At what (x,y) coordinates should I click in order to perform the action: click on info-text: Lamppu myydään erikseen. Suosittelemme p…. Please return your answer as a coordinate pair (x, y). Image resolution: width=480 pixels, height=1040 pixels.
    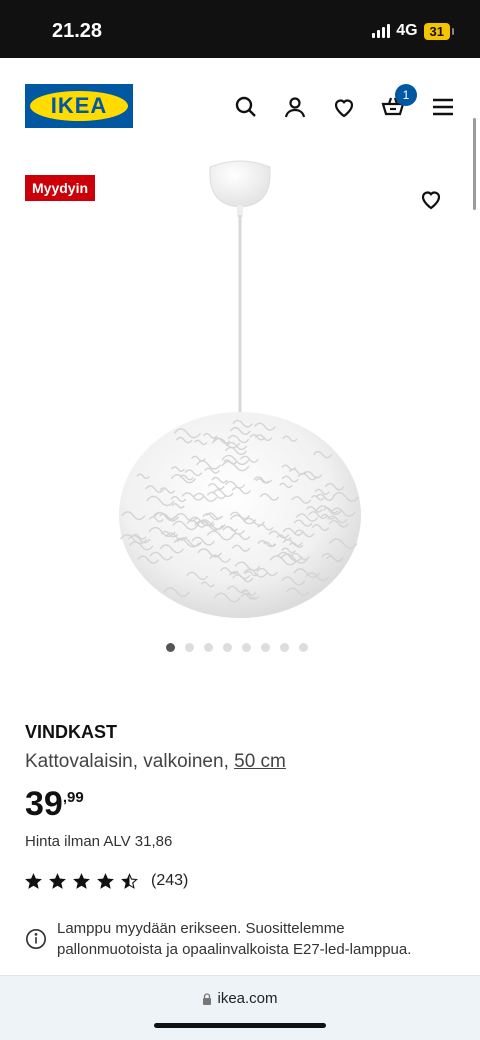
    Looking at the image, I should click on (234, 939).